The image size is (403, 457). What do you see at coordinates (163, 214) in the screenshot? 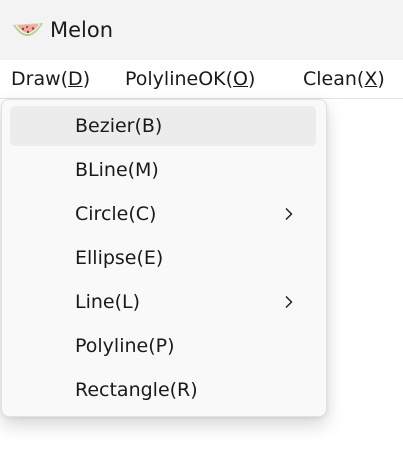
I see `menu-item-circle: Circle(C)` at bounding box center [163, 214].